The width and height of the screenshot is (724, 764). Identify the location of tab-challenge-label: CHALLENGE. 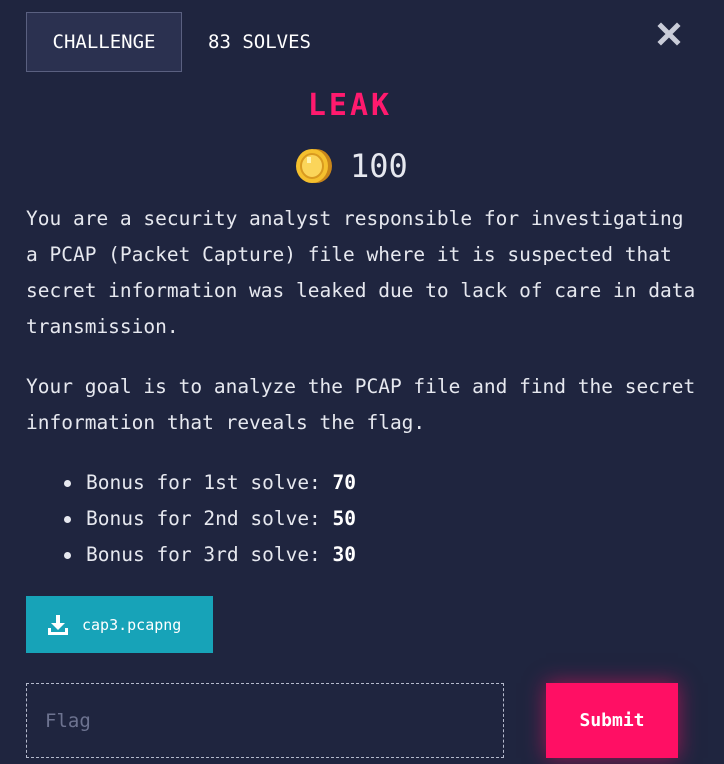
(104, 42).